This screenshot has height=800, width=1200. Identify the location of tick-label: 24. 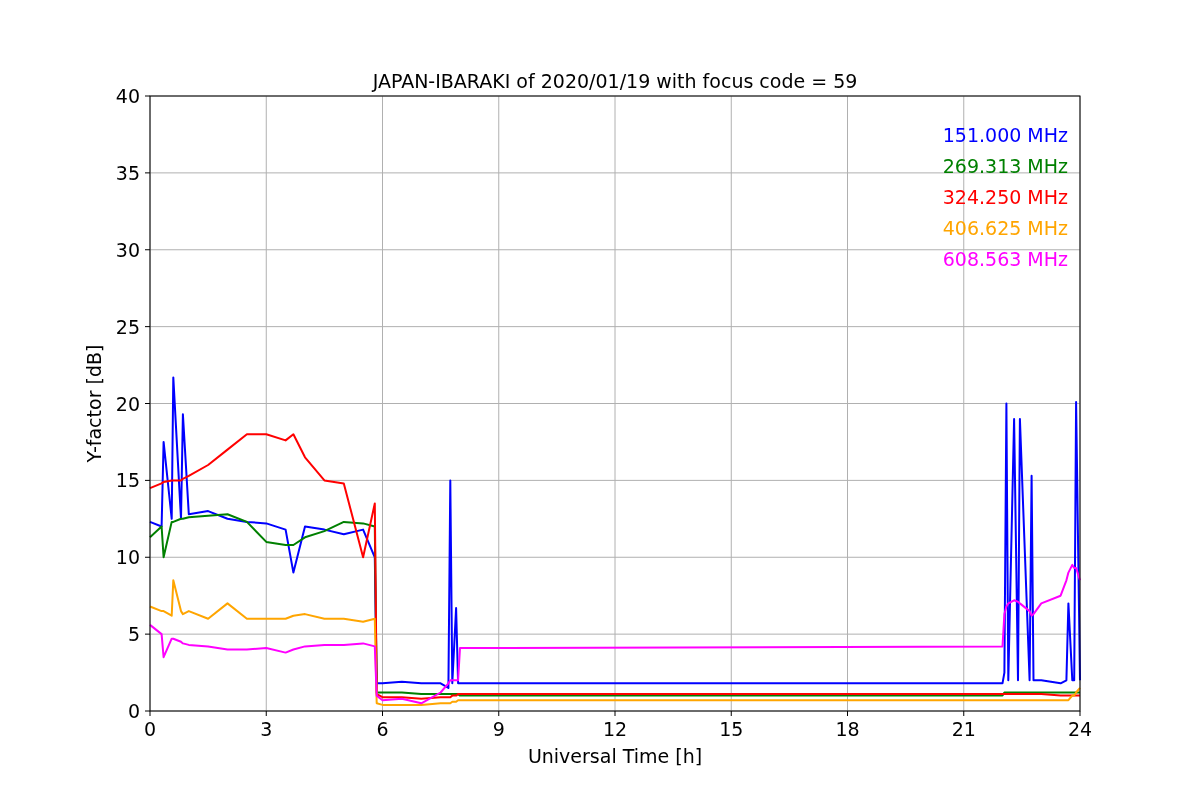
(1080, 729).